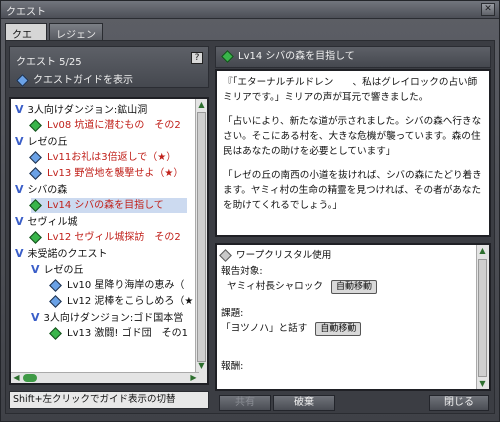  I want to click on warp-crystal-label: ワープクリスタル使用, so click(284, 255).